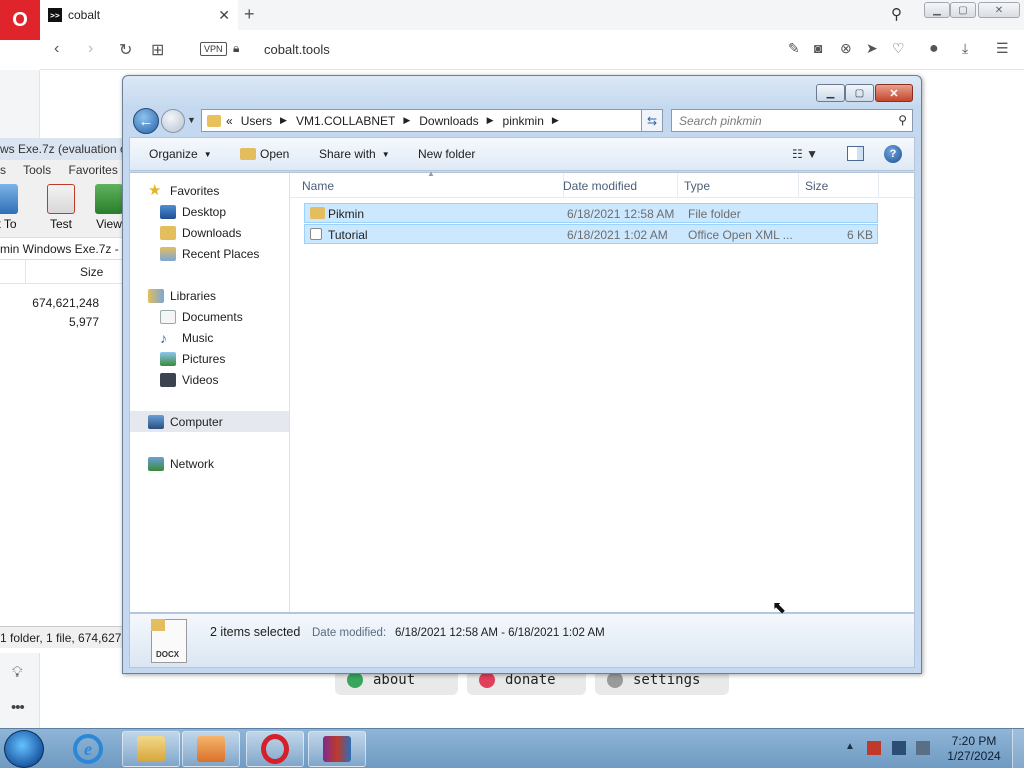 This screenshot has height=768, width=1024. What do you see at coordinates (297, 49) in the screenshot?
I see `url-text: cobalt.tools` at bounding box center [297, 49].